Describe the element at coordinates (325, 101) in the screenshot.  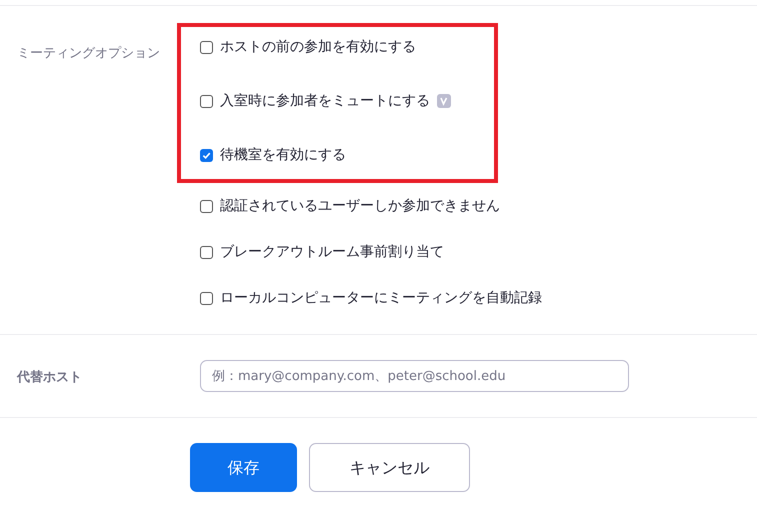
I see `option-label: 入室時に参加者をミュートにする` at that location.